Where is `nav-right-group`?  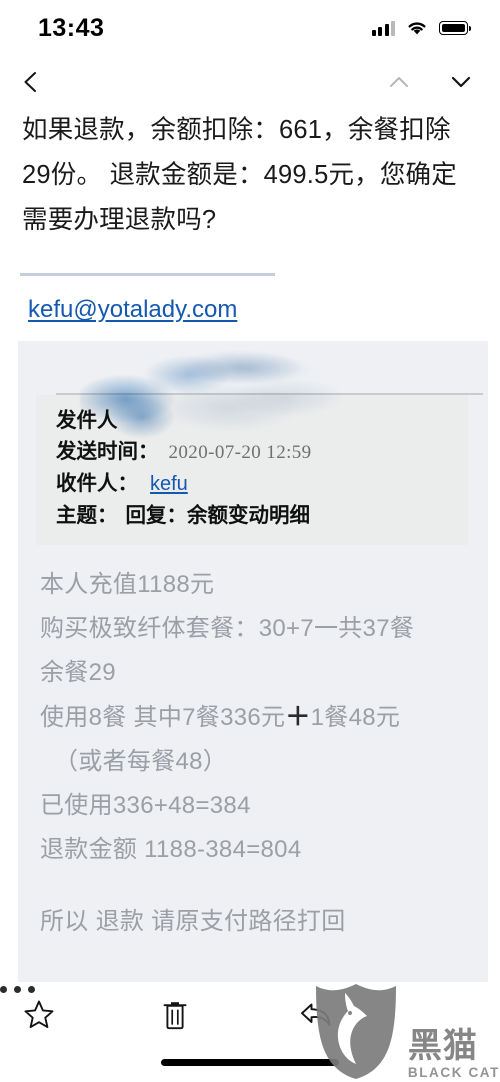 nav-right-group is located at coordinates (430, 82).